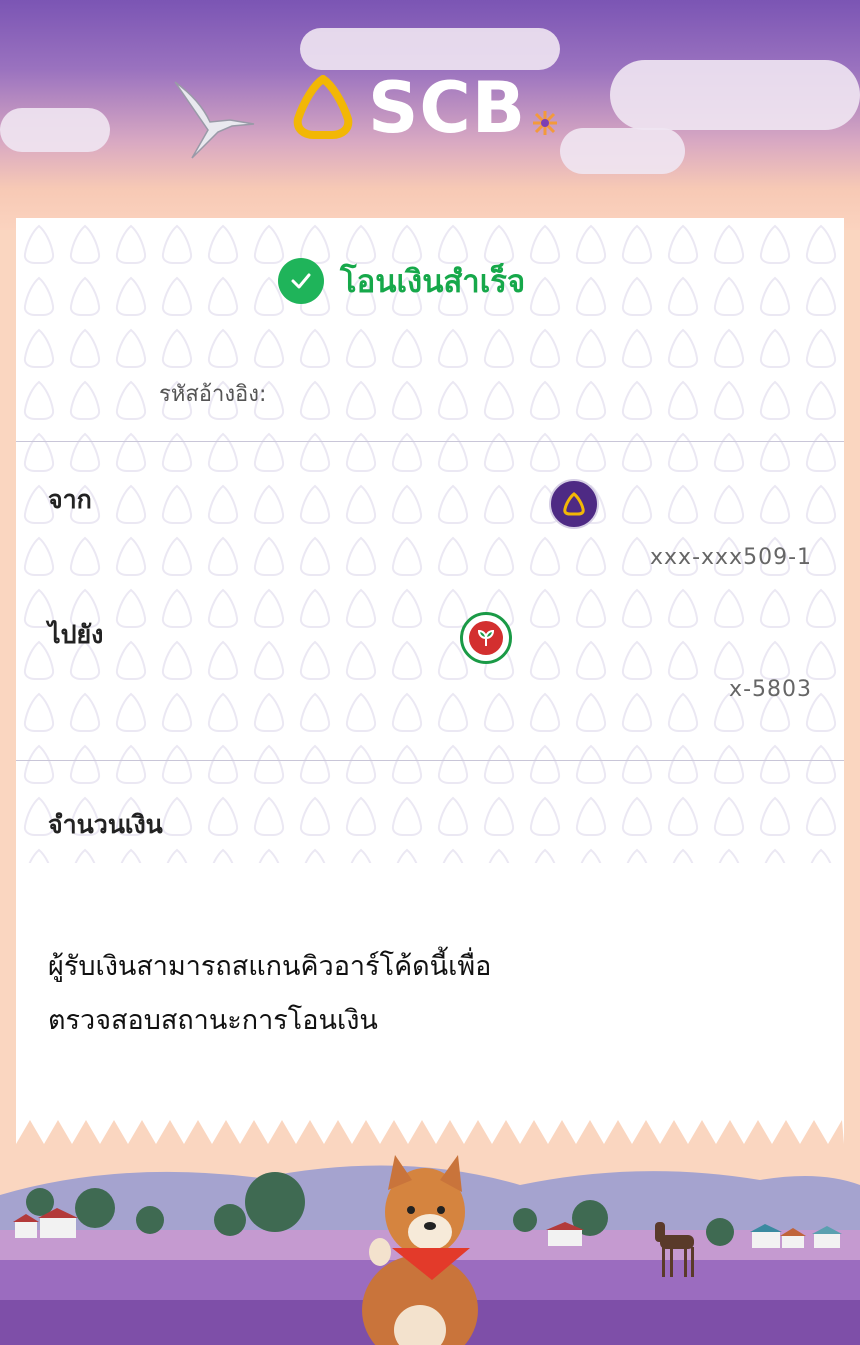 Image resolution: width=860 pixels, height=1345 pixels. Describe the element at coordinates (574, 504) in the screenshot. I see `scb-bank-icon` at that location.